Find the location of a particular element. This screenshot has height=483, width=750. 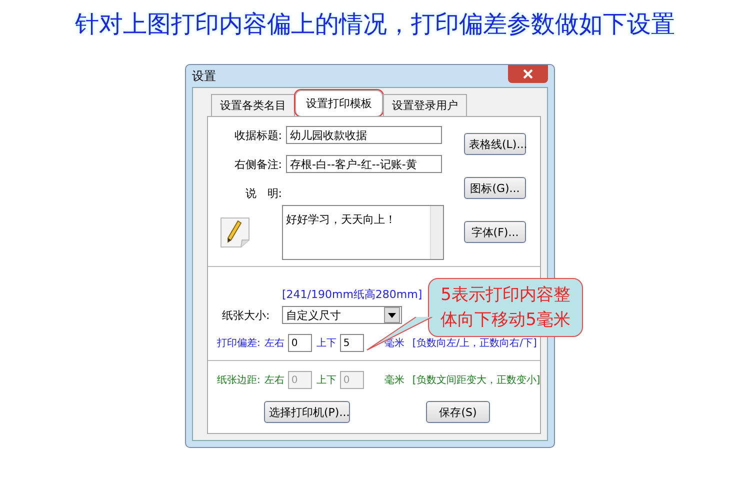

paper-size-hint: [241/190mm纸高280mm] is located at coordinates (352, 294).